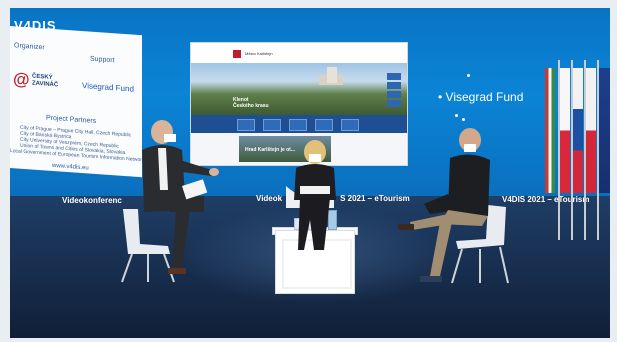  Describe the element at coordinates (237, 54) in the screenshot. I see `coat-of-arms-icon` at that location.